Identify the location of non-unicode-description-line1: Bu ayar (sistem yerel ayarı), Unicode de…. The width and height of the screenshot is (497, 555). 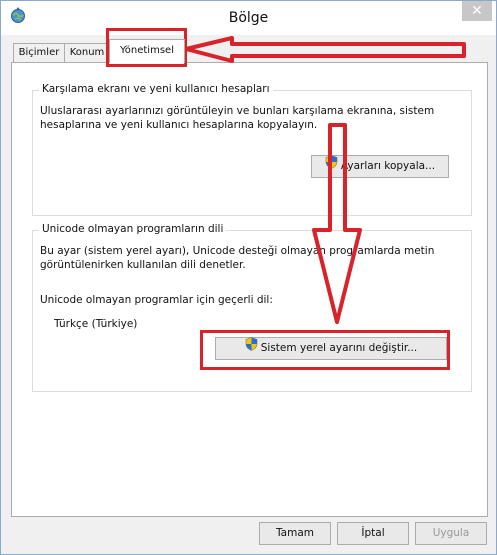
(237, 251).